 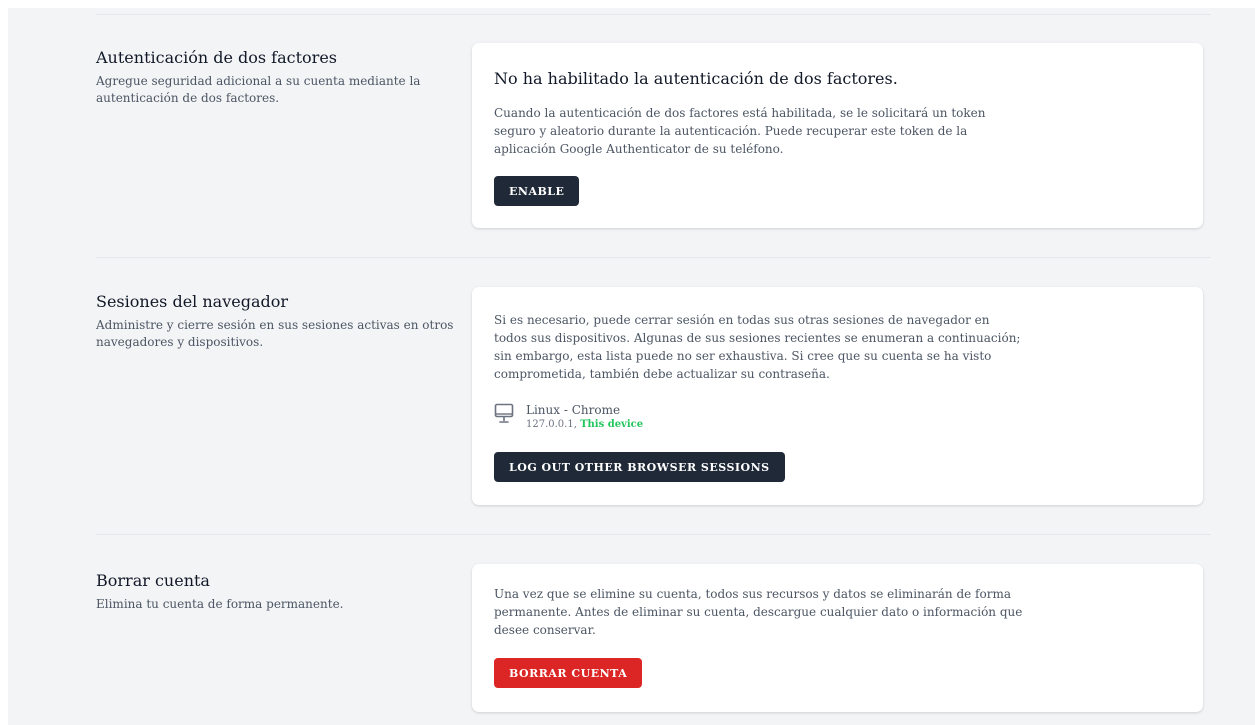 What do you see at coordinates (153, 580) in the screenshot?
I see `delete-account-title: Borrar cuenta` at bounding box center [153, 580].